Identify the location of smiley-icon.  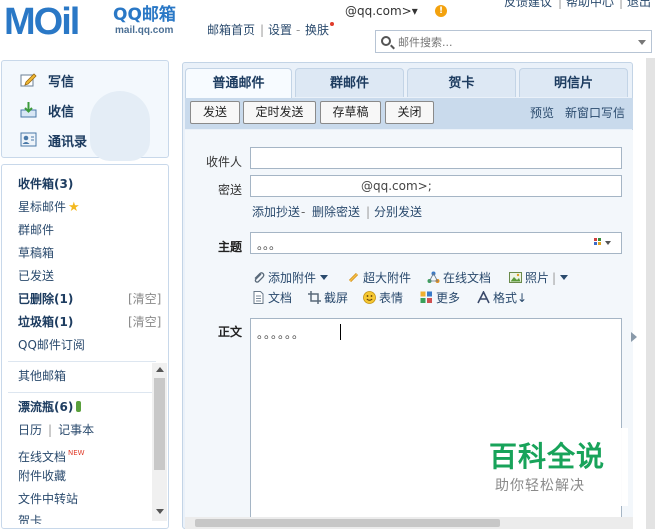
(369, 297).